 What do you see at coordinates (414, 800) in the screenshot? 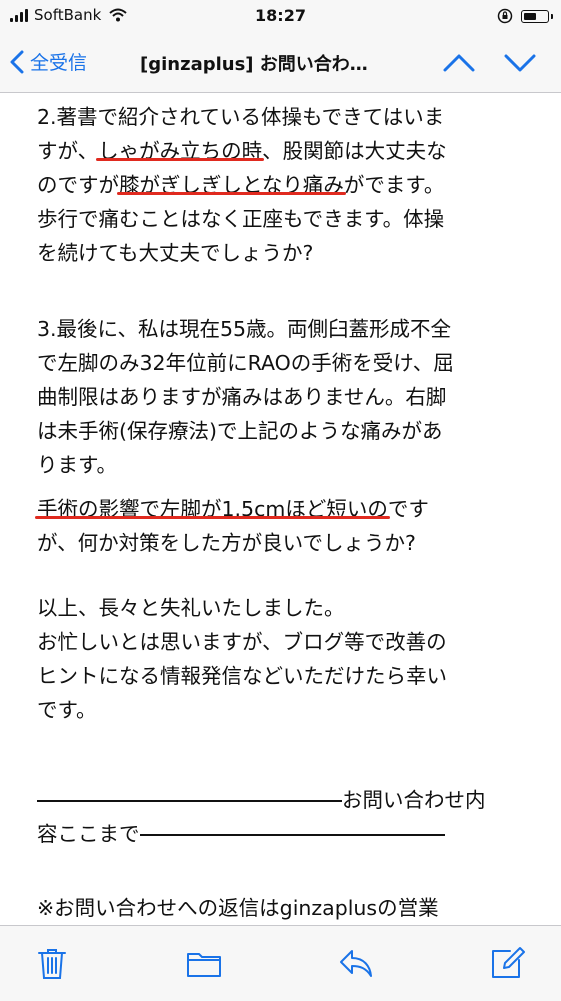
I see `body-text: お問い合わせ内` at bounding box center [414, 800].